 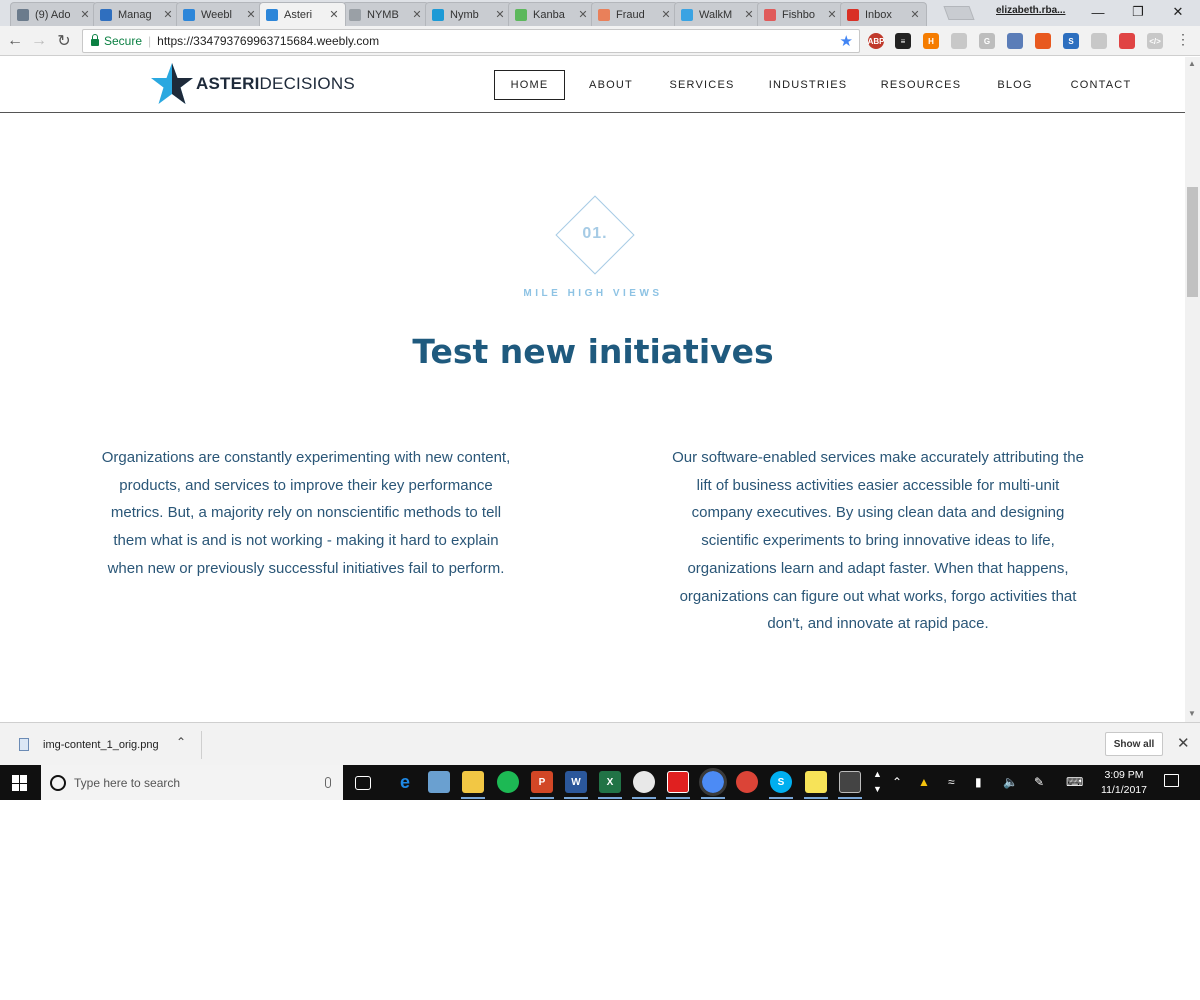 I want to click on site-logo: ASTERIDECISIONS, so click(x=252, y=84).